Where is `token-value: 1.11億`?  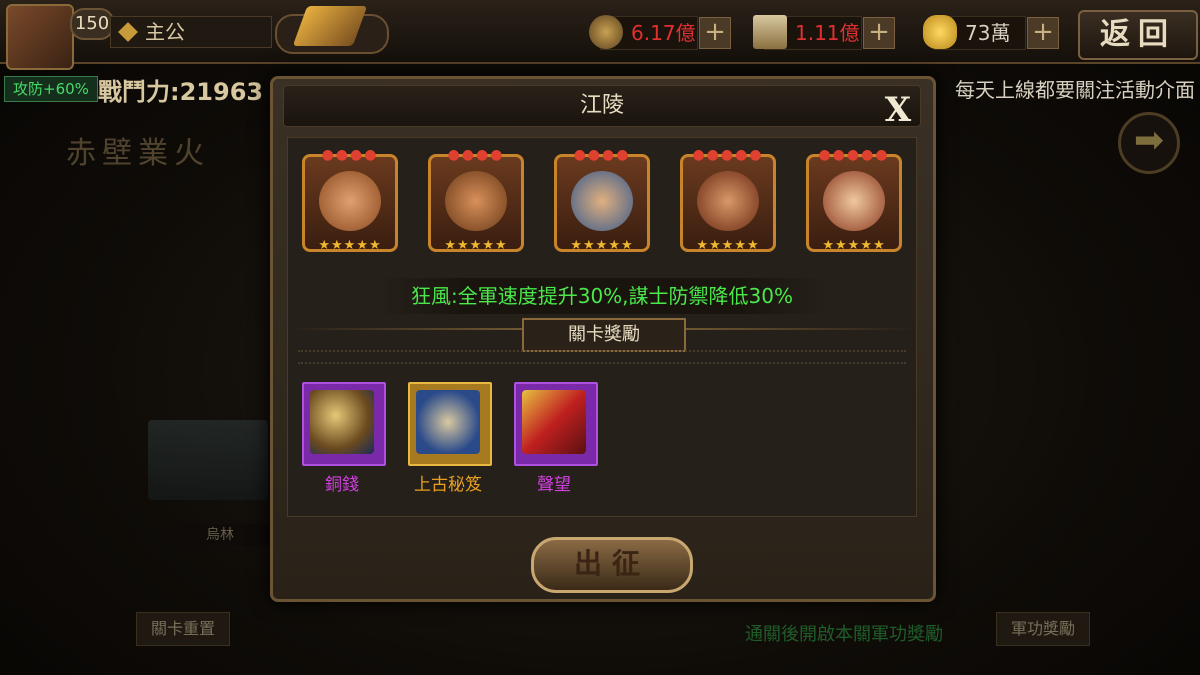 token-value: 1.11億 is located at coordinates (827, 33).